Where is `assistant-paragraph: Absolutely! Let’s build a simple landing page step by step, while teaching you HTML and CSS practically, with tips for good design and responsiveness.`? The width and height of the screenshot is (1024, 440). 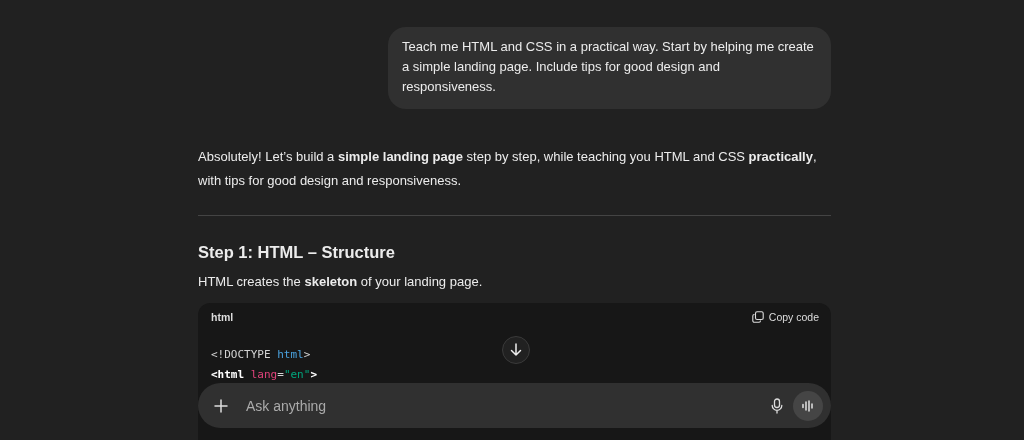
assistant-paragraph: Absolutely! Let’s build a simple landing page step by step, while teaching you HTML and CSS practically, with tips for good design and responsiveness. is located at coordinates (508, 169).